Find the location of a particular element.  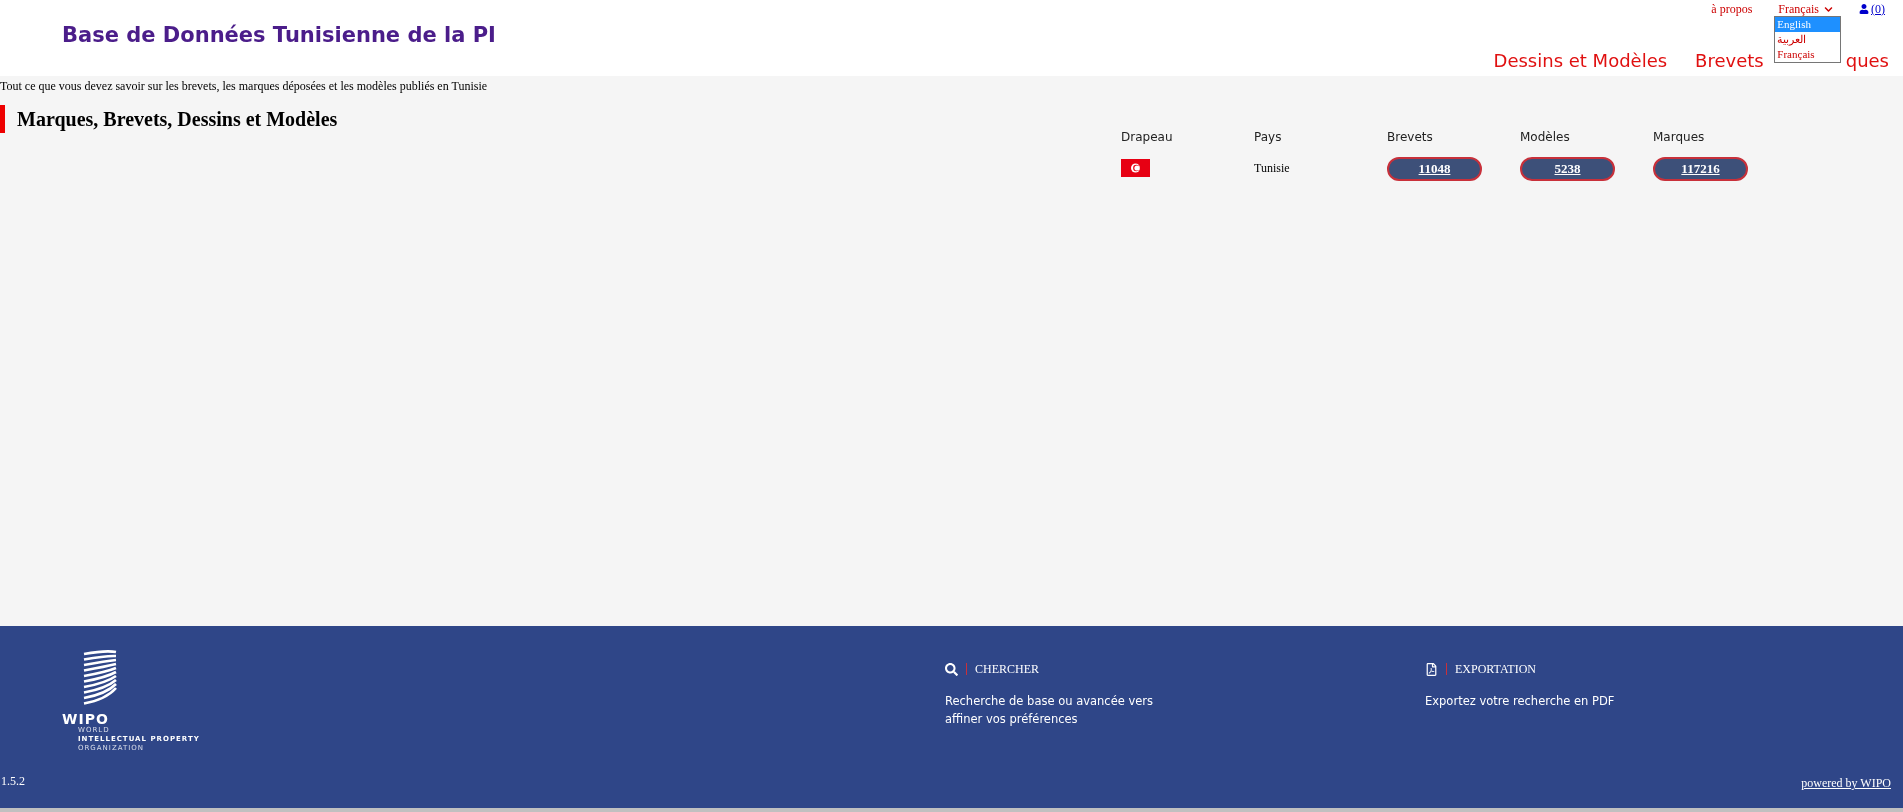

intro-text: Tout ce que vous devez savoir sur les brevets, les marques déposées et les modèles publiés en Tunisie is located at coordinates (244, 85).